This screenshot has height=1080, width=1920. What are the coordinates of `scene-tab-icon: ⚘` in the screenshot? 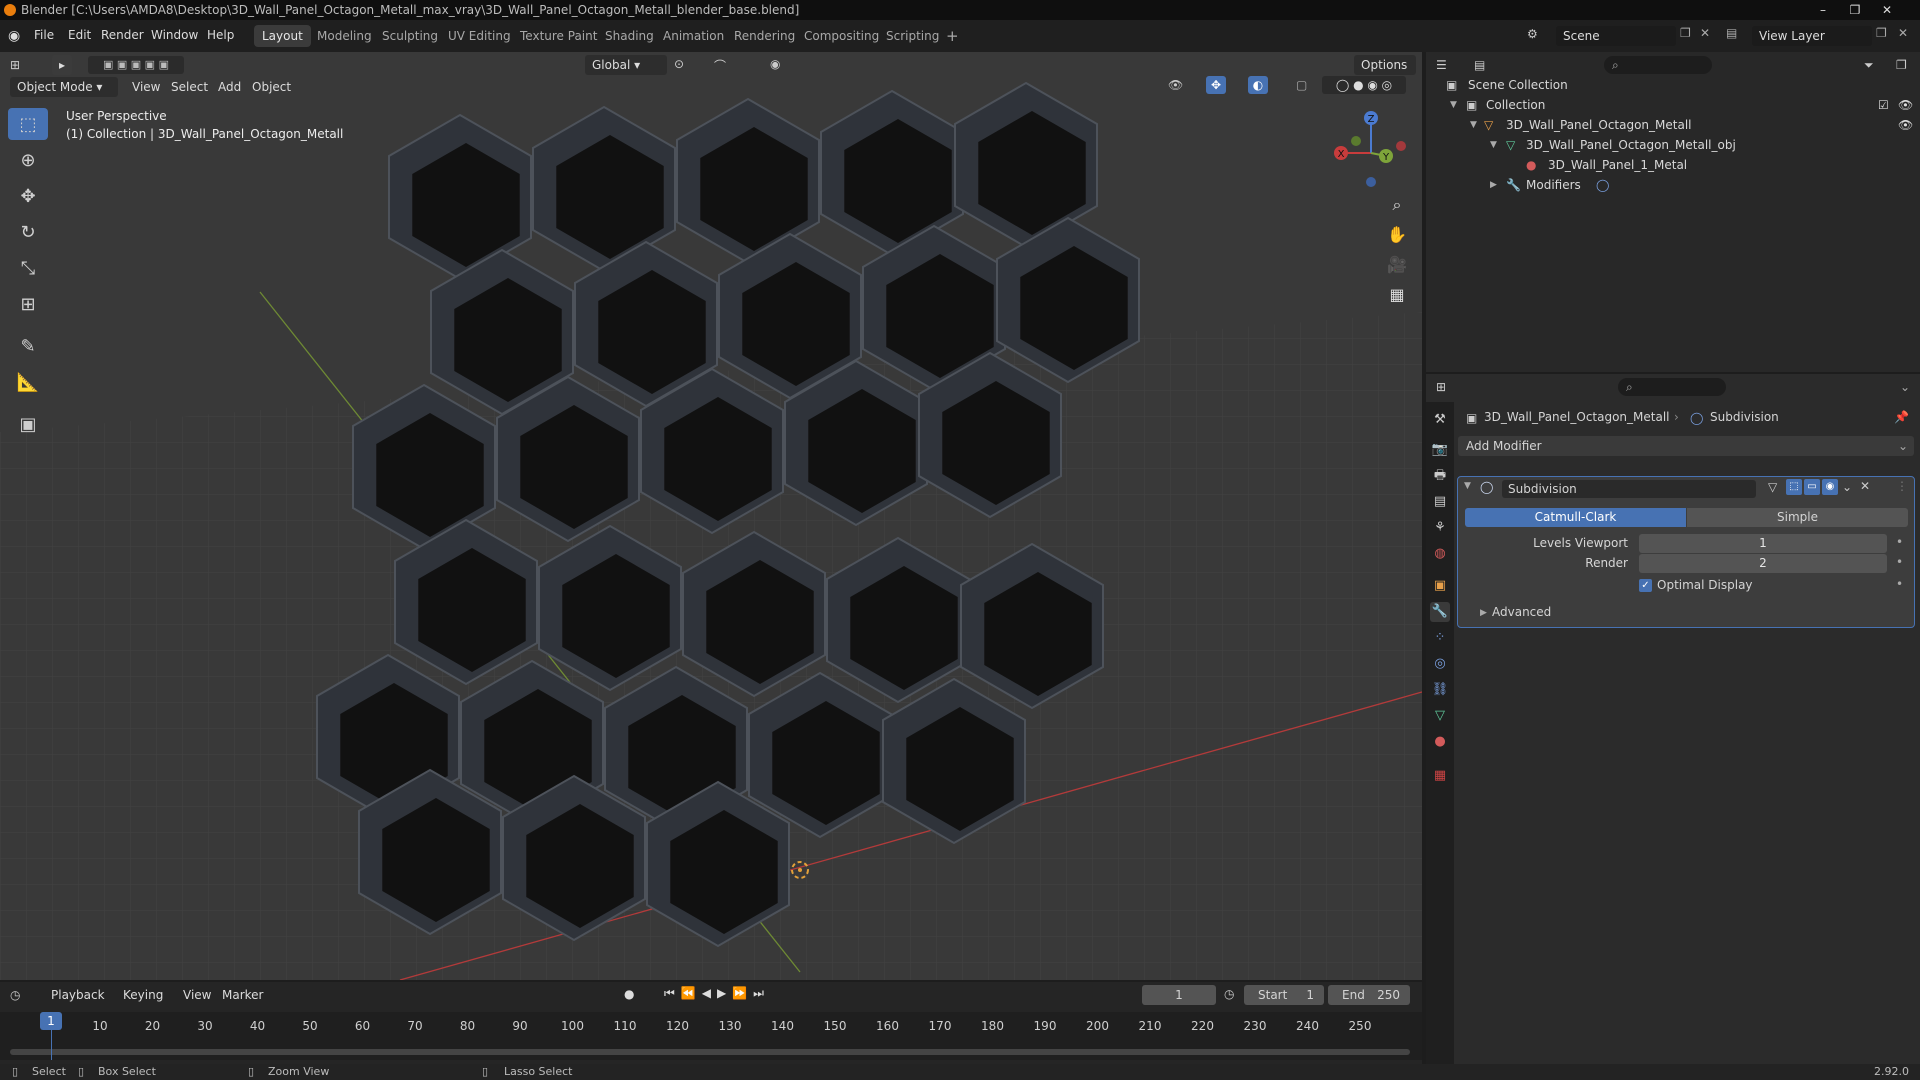 It's located at (1440, 528).